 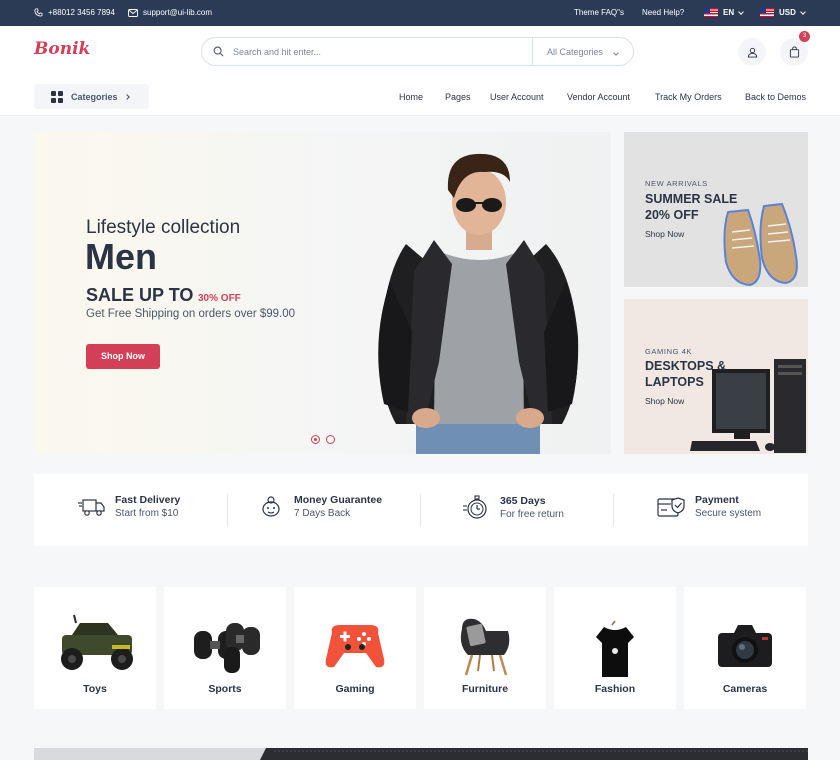 I want to click on need-help-label: Need Help?, so click(x=663, y=12).